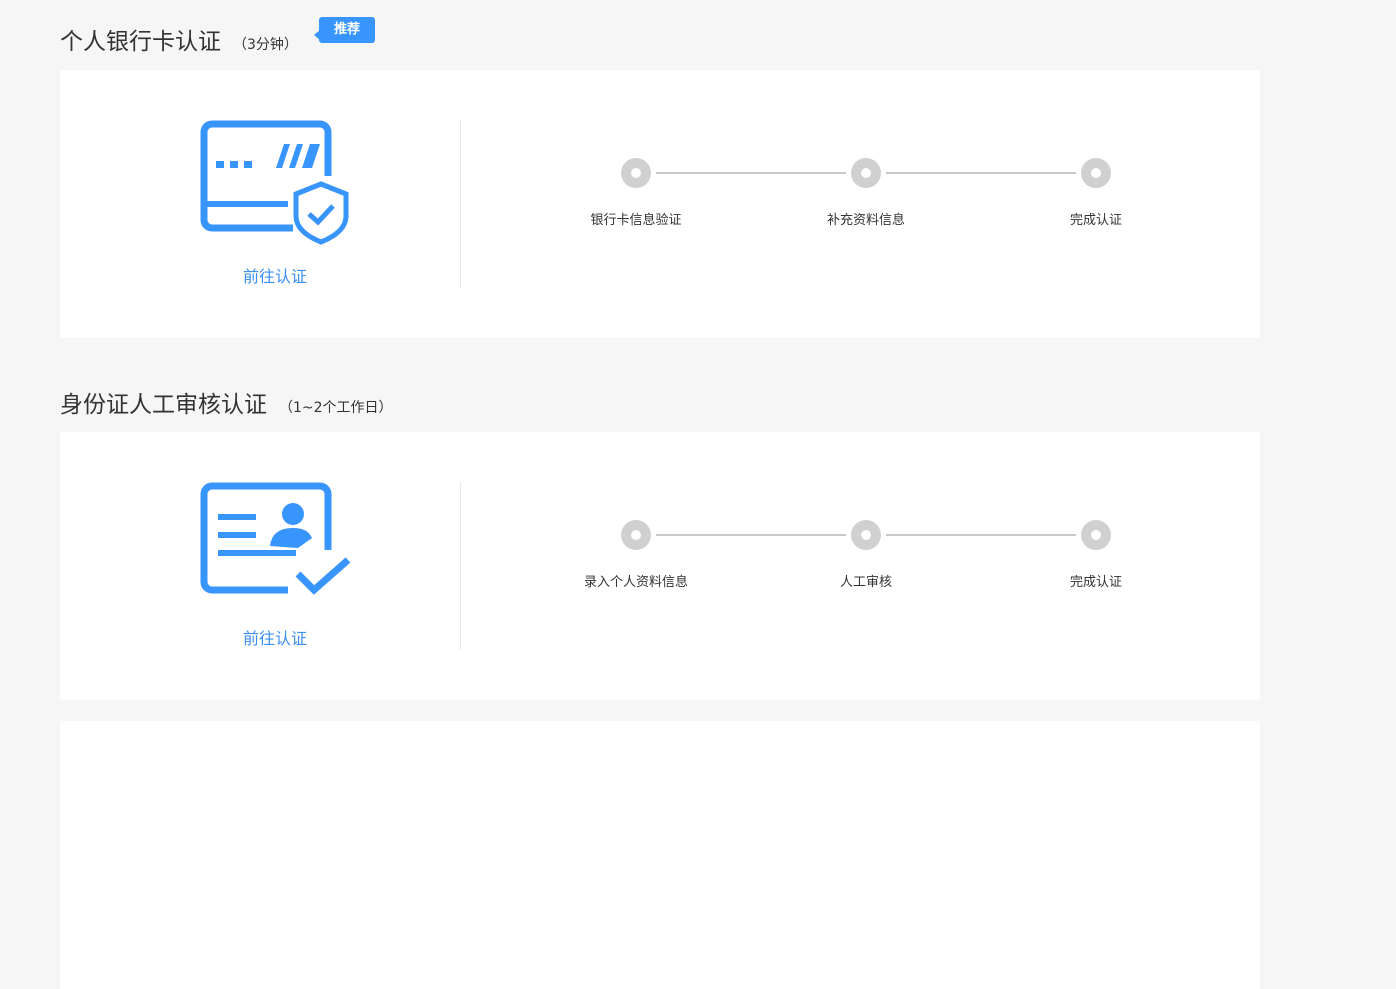  Describe the element at coordinates (274, 182) in the screenshot. I see `bank-card-shield-icon` at that location.